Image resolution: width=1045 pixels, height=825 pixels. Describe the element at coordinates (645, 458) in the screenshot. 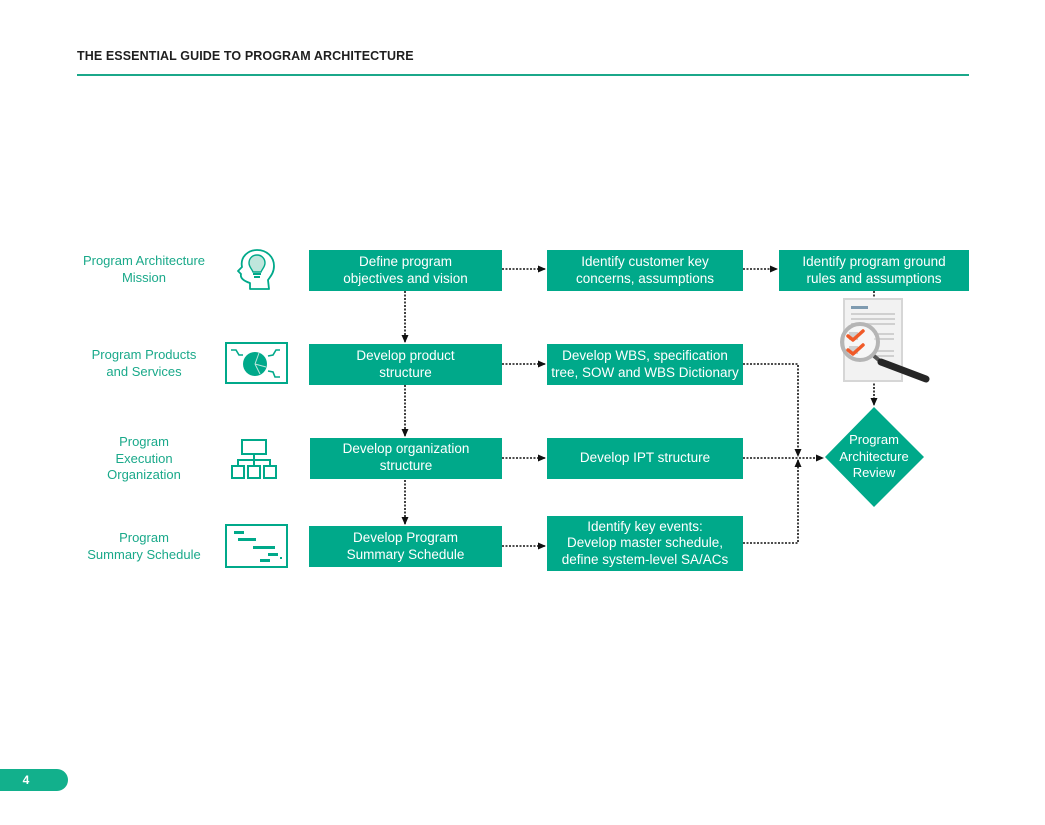

I see `step-develop-ipt-structure: Develop IPT structure` at that location.